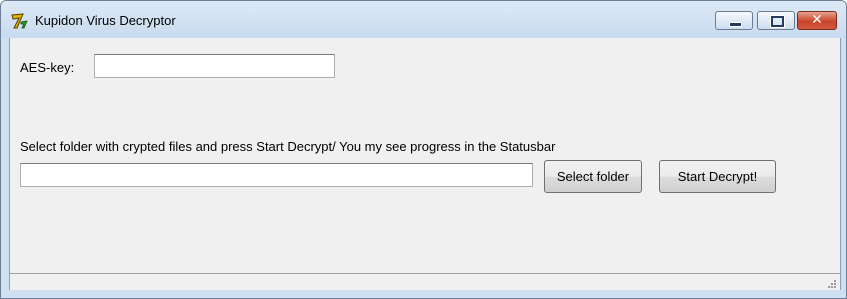 This screenshot has width=847, height=299. Describe the element at coordinates (593, 176) in the screenshot. I see `select-folder-button: Select folder` at that location.